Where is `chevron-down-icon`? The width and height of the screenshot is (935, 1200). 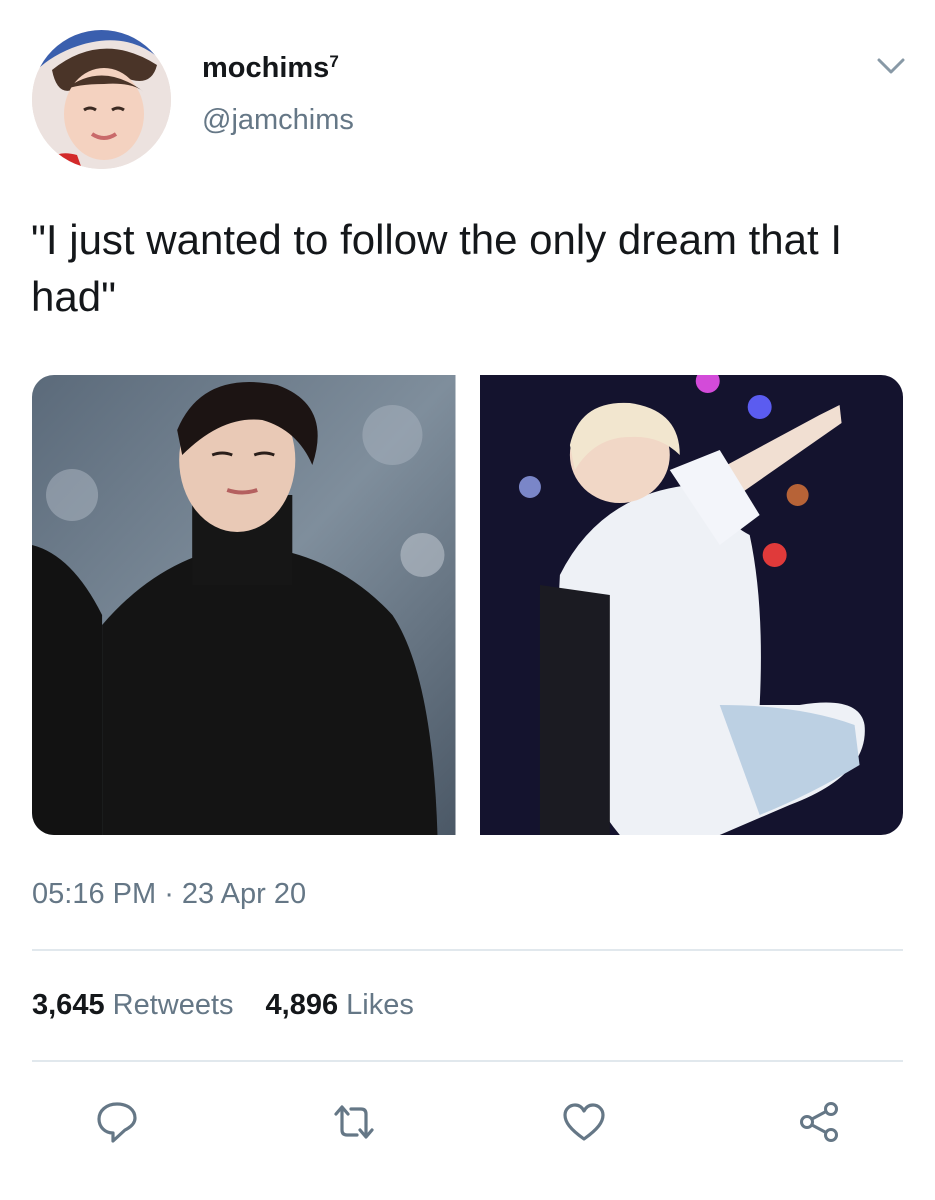
chevron-down-icon is located at coordinates (891, 66).